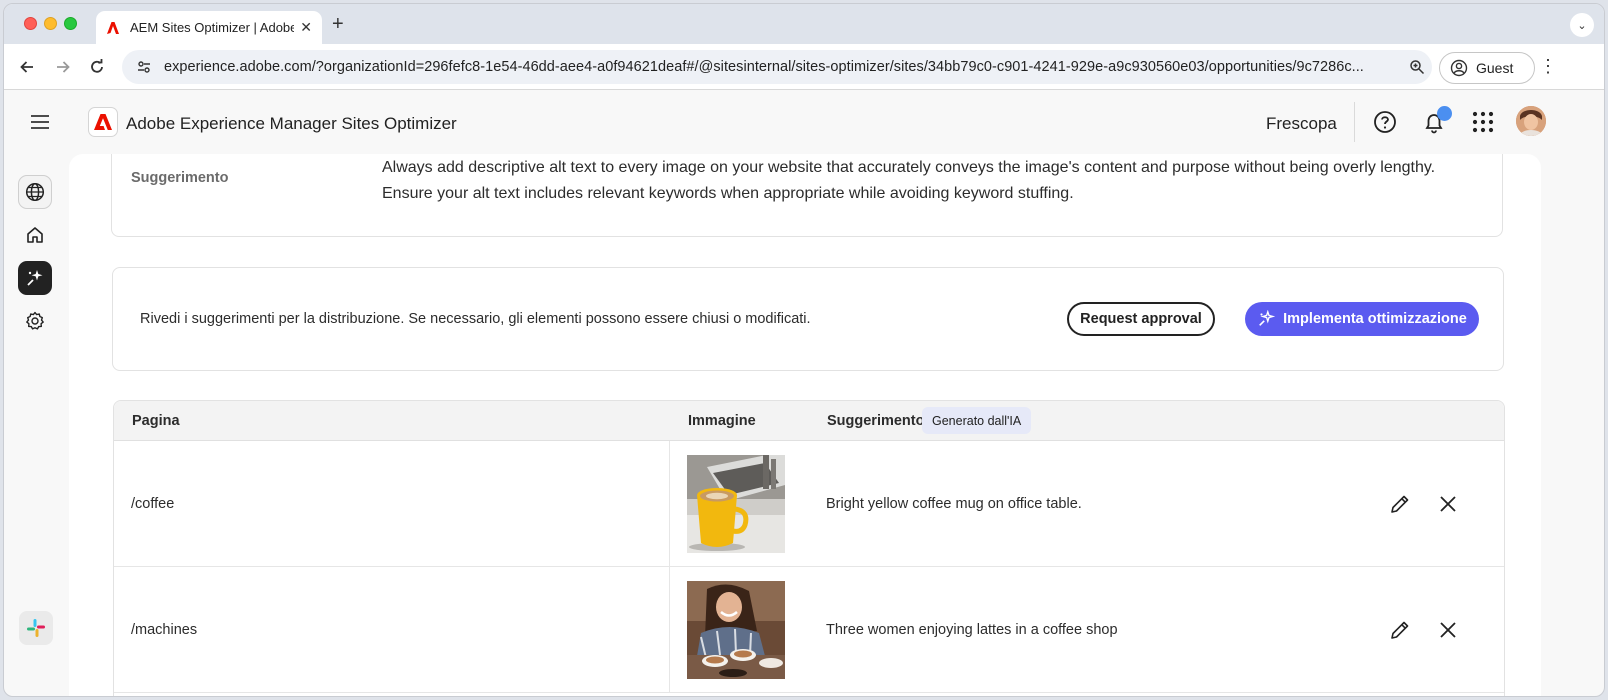 Image resolution: width=1608 pixels, height=700 pixels. What do you see at coordinates (722, 421) in the screenshot?
I see `column-header-image: Immagine` at bounding box center [722, 421].